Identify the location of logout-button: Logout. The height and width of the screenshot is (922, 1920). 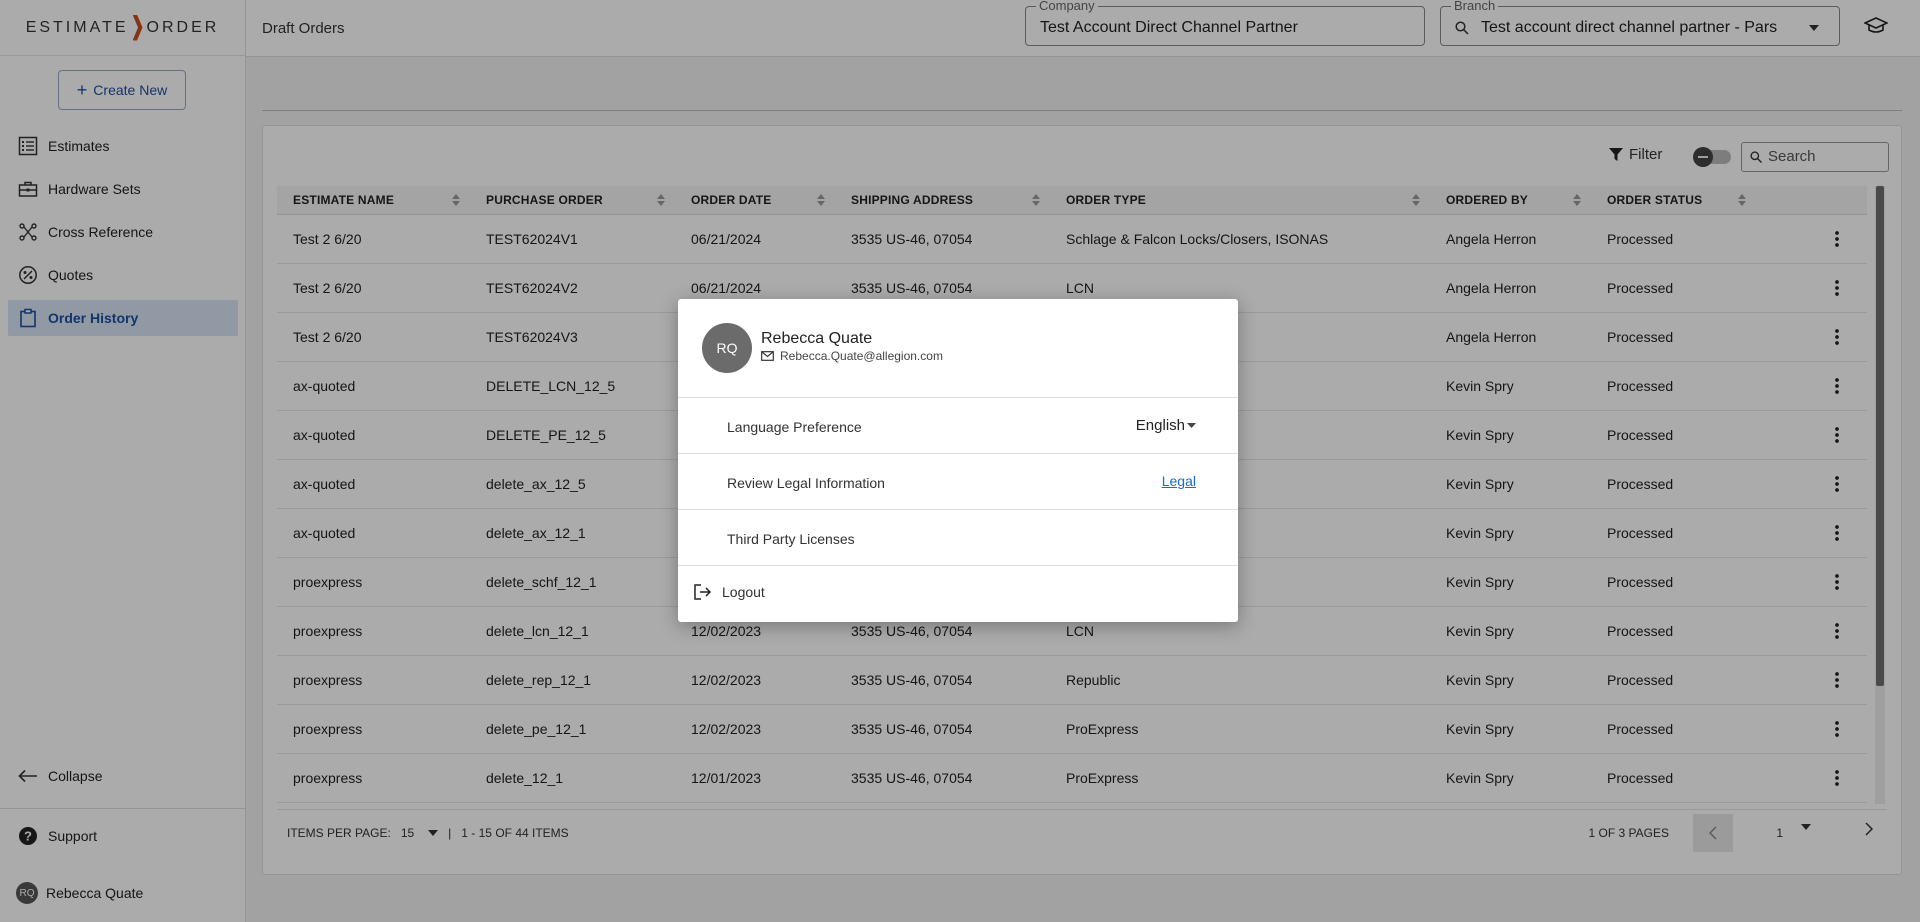
(729, 592).